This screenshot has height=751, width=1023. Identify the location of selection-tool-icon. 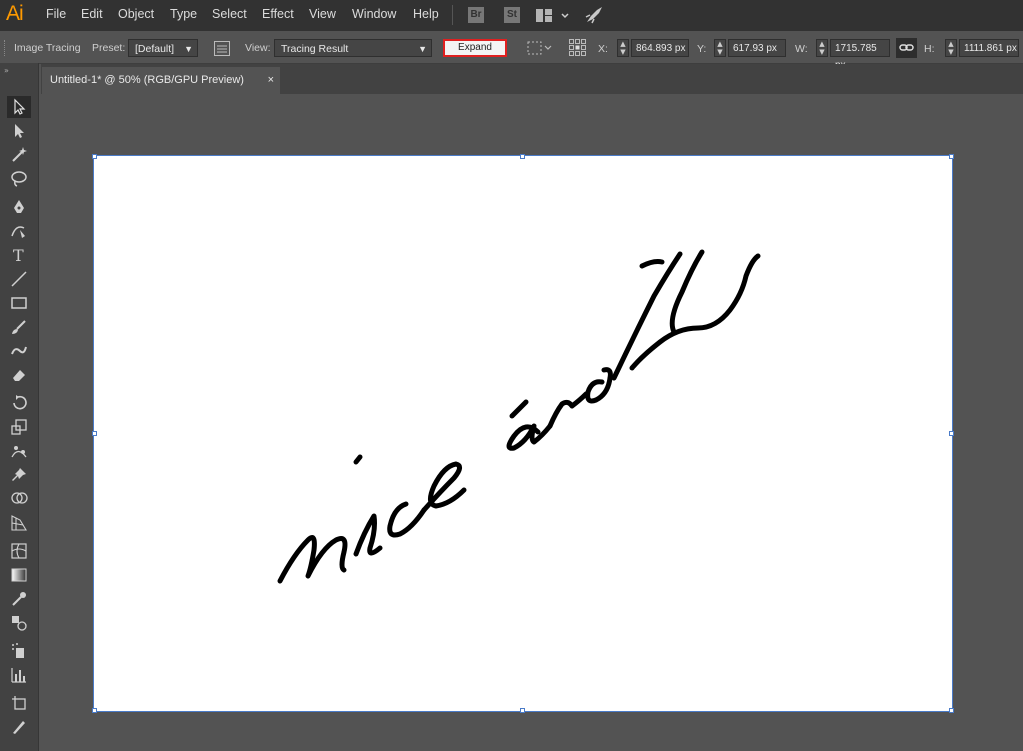
(19, 107).